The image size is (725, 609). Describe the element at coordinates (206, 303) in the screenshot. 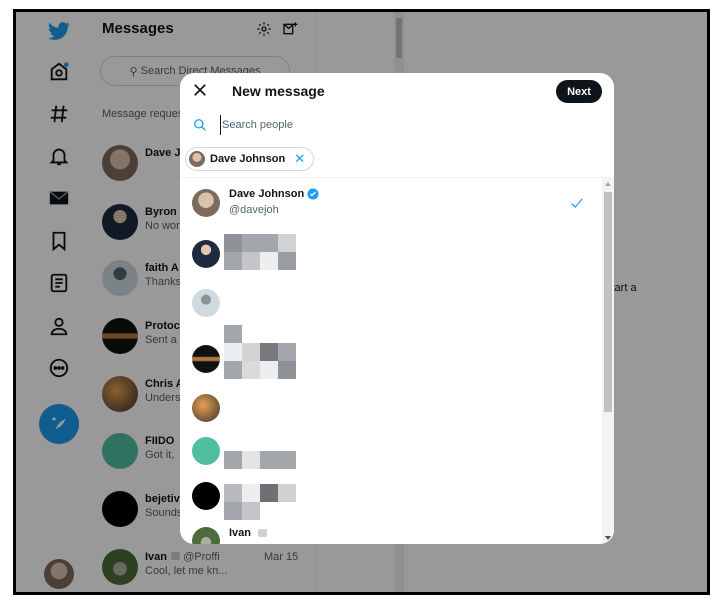

I see `default-avatar` at that location.